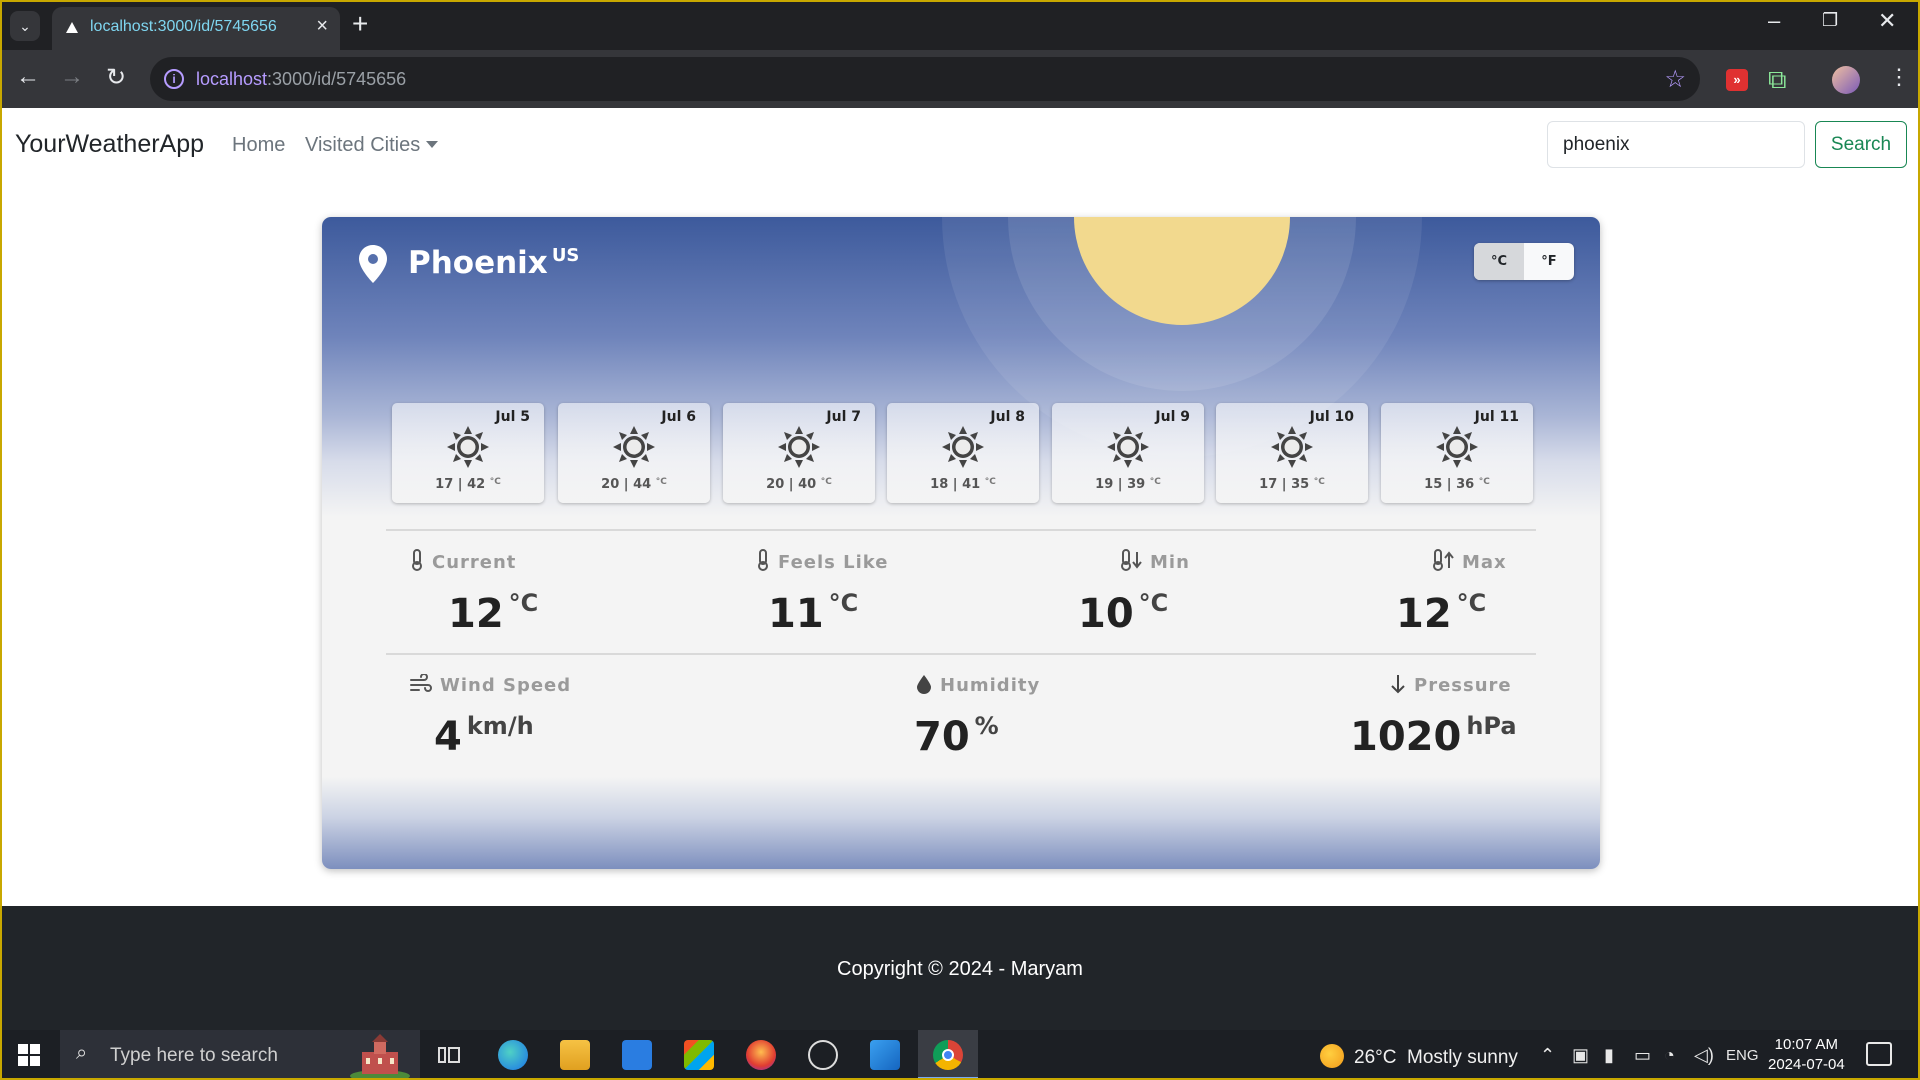 This screenshot has height=1080, width=1920. Describe the element at coordinates (513, 1055) in the screenshot. I see `edge-icon` at that location.